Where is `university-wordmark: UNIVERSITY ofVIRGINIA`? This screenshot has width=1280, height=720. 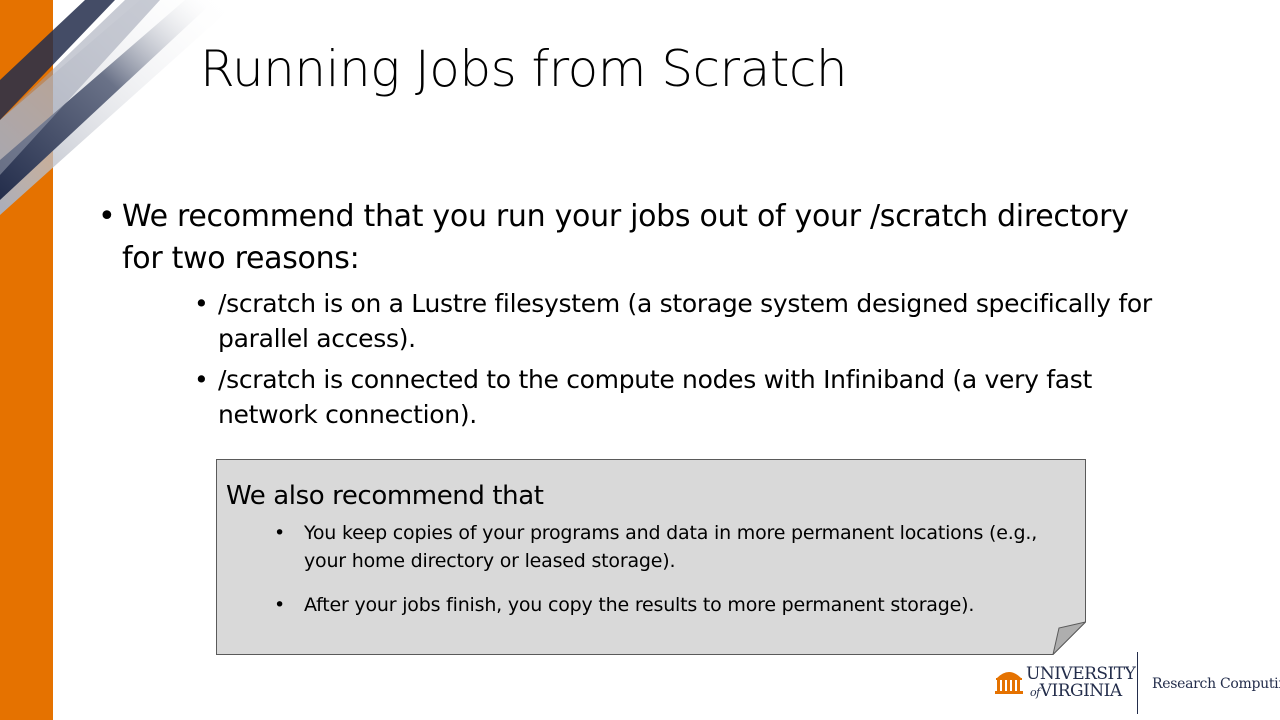
university-wordmark: UNIVERSITY ofVIRGINIA is located at coordinates (1081, 683).